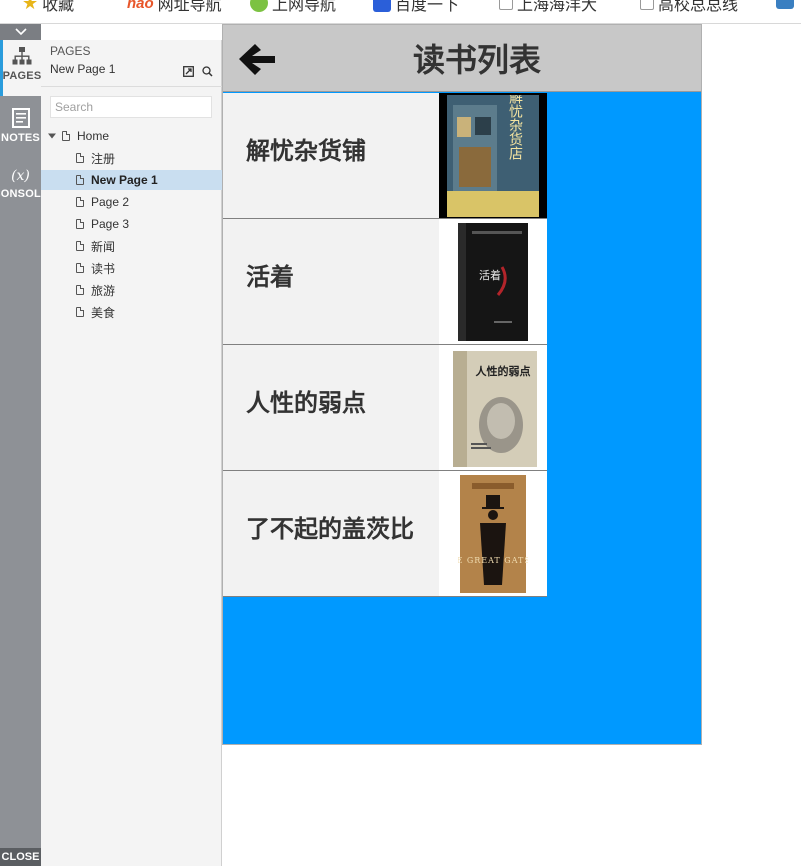 The width and height of the screenshot is (801, 866). Describe the element at coordinates (131, 312) in the screenshot. I see `tree-item-food: 美食` at that location.